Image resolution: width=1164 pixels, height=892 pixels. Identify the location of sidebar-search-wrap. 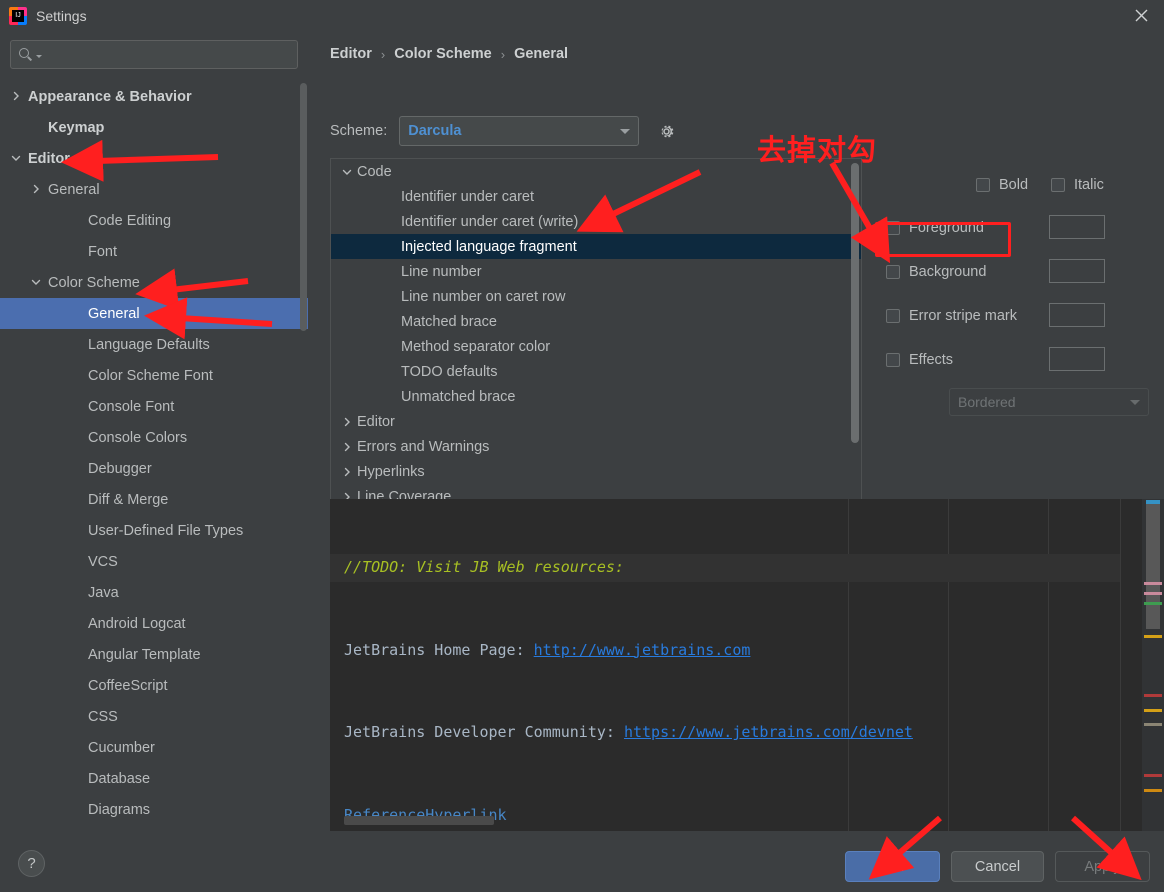
(154, 50).